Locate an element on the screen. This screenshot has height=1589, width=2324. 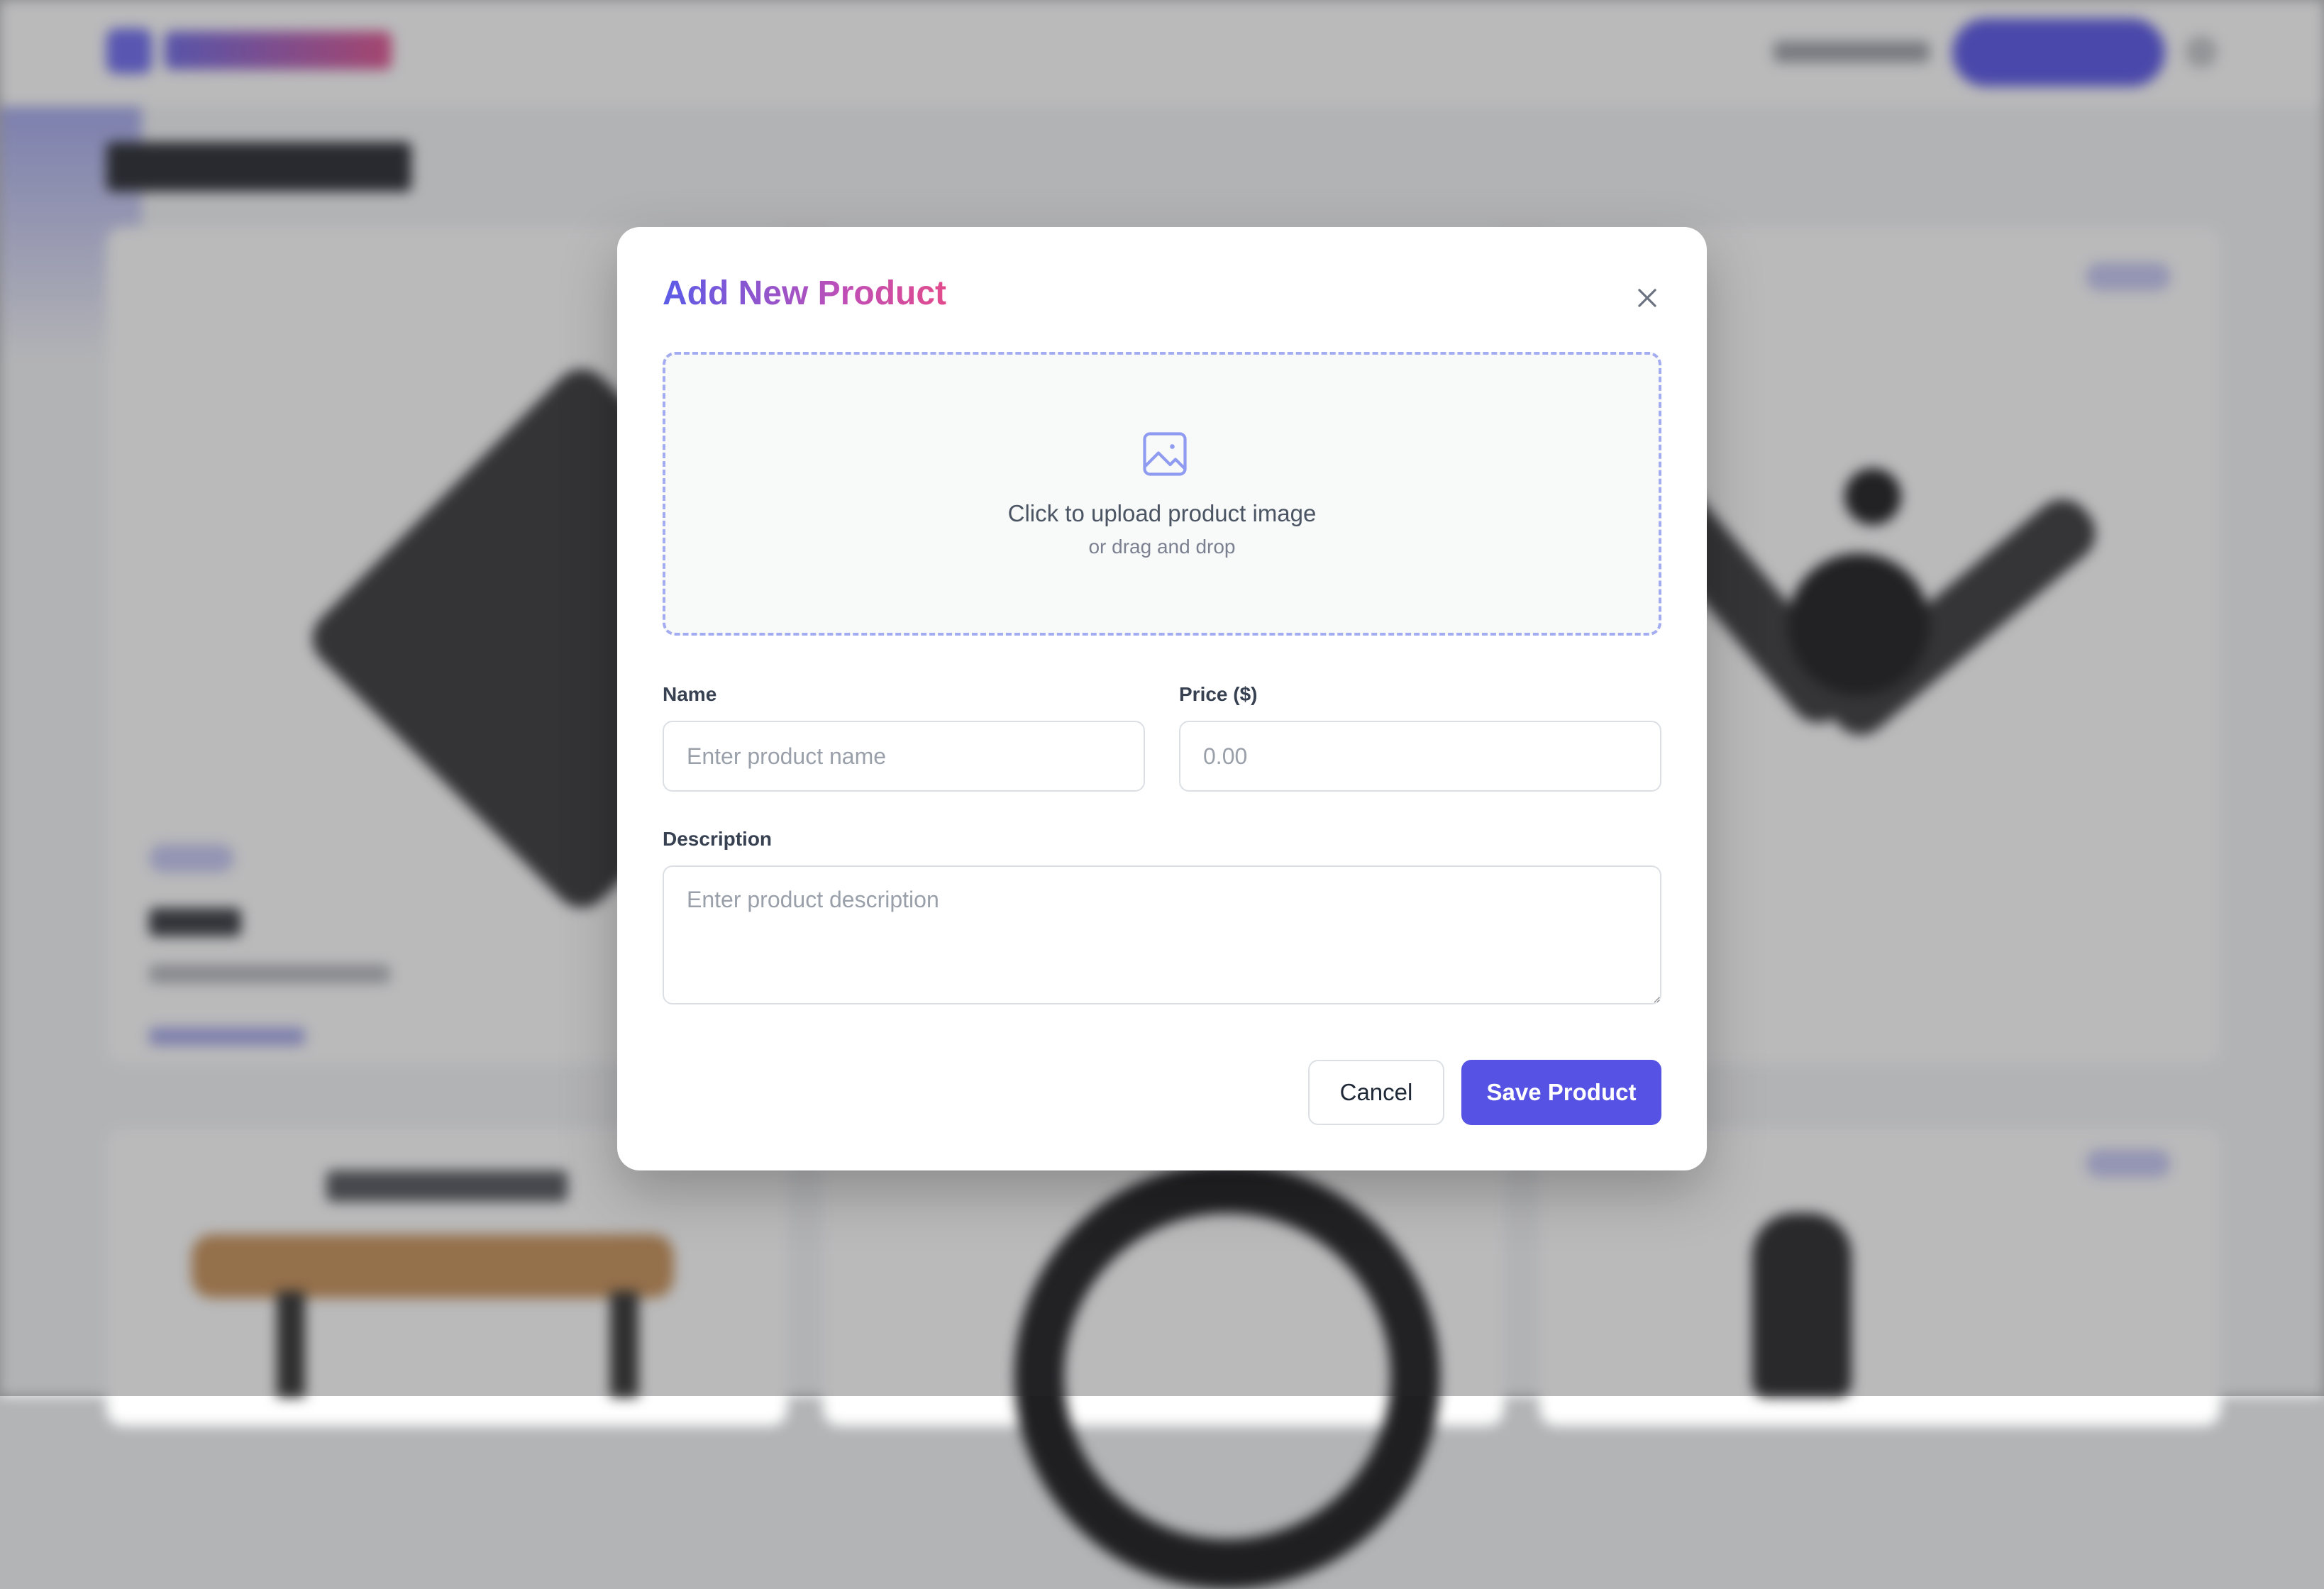
description-label: Description is located at coordinates (718, 839).